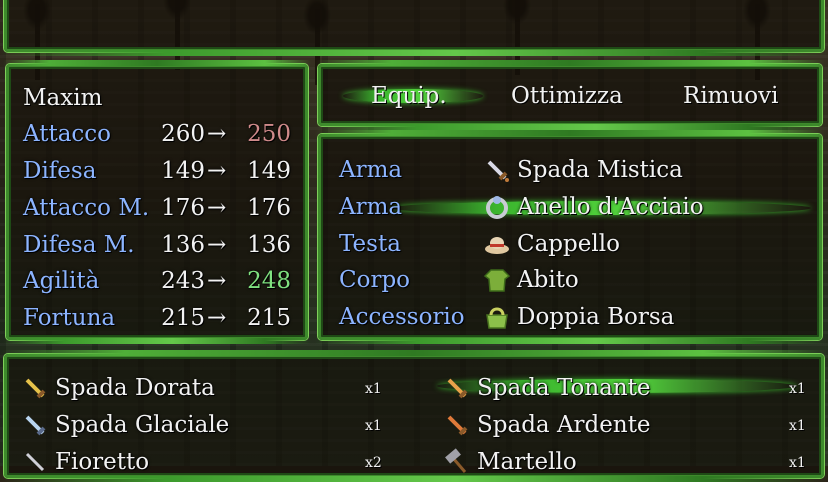 The width and height of the screenshot is (828, 482). What do you see at coordinates (135, 388) in the screenshot?
I see `item-name: Spada Dorata` at bounding box center [135, 388].